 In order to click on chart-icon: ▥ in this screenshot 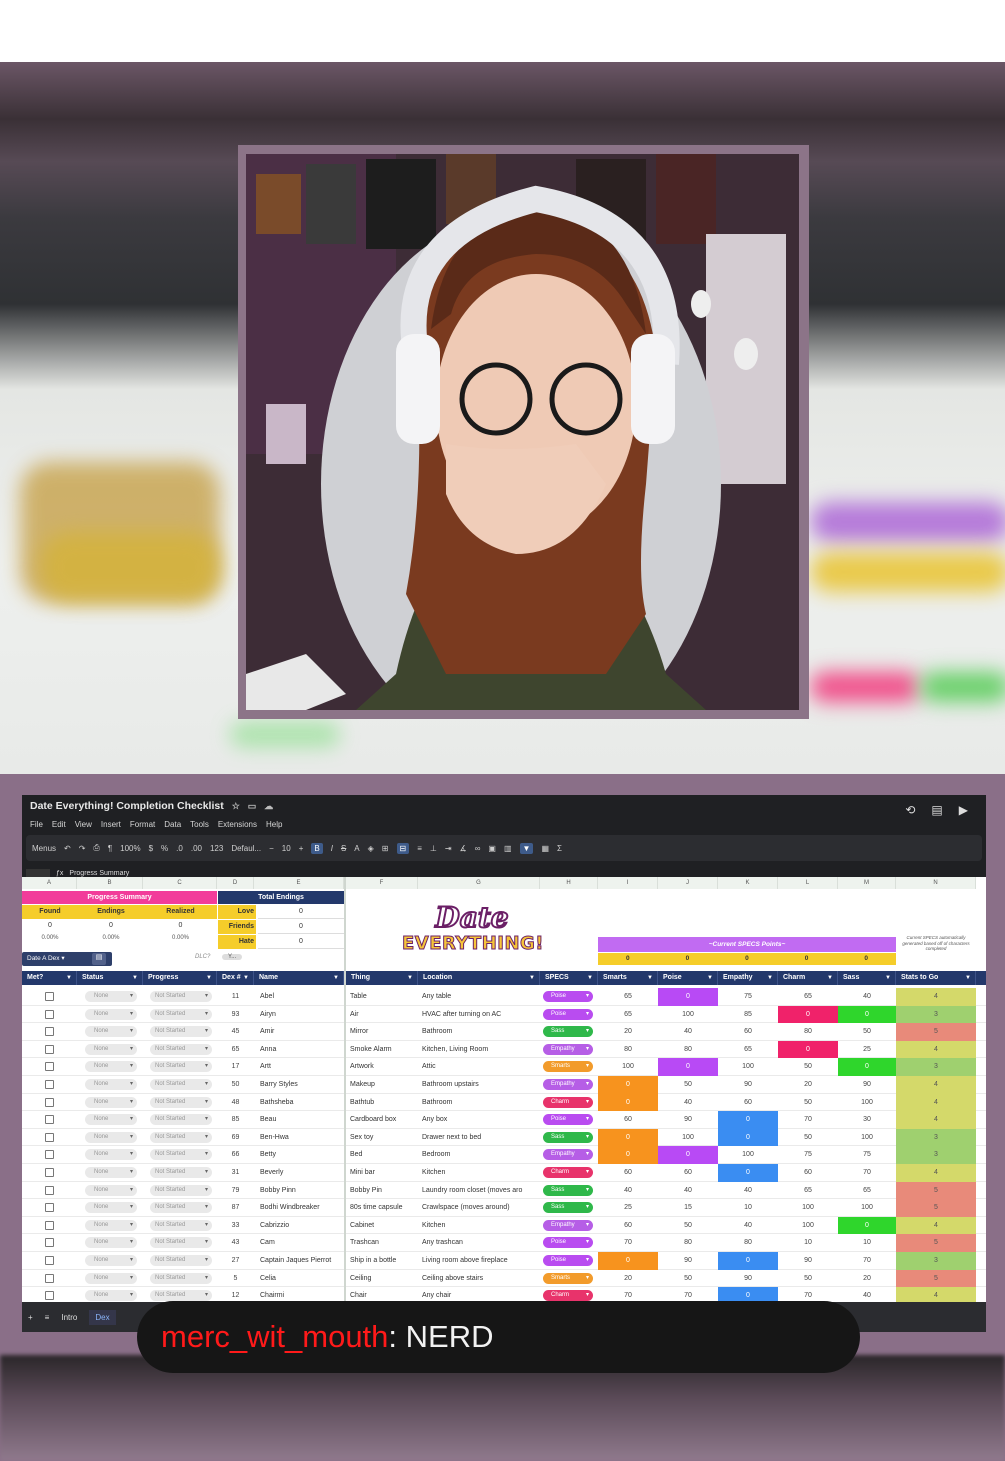, I will do `click(508, 848)`.